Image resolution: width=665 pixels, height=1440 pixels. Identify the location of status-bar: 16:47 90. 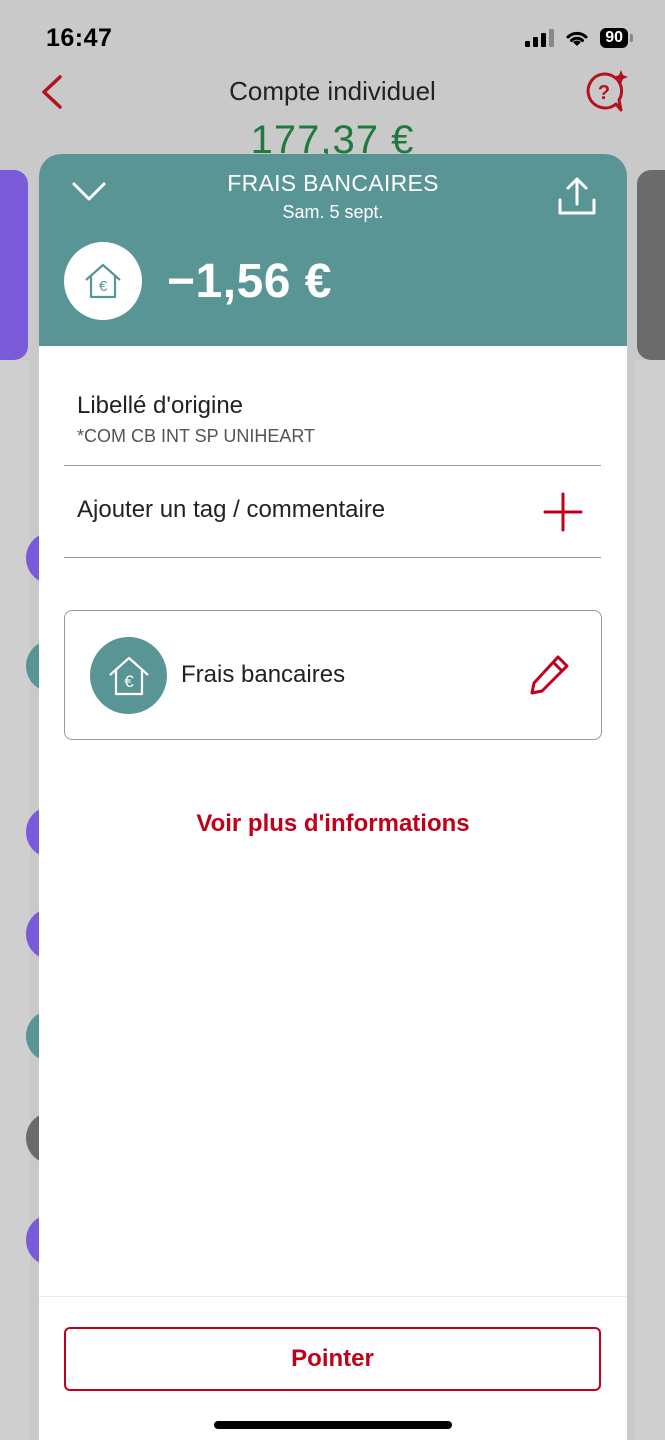
(332, 35).